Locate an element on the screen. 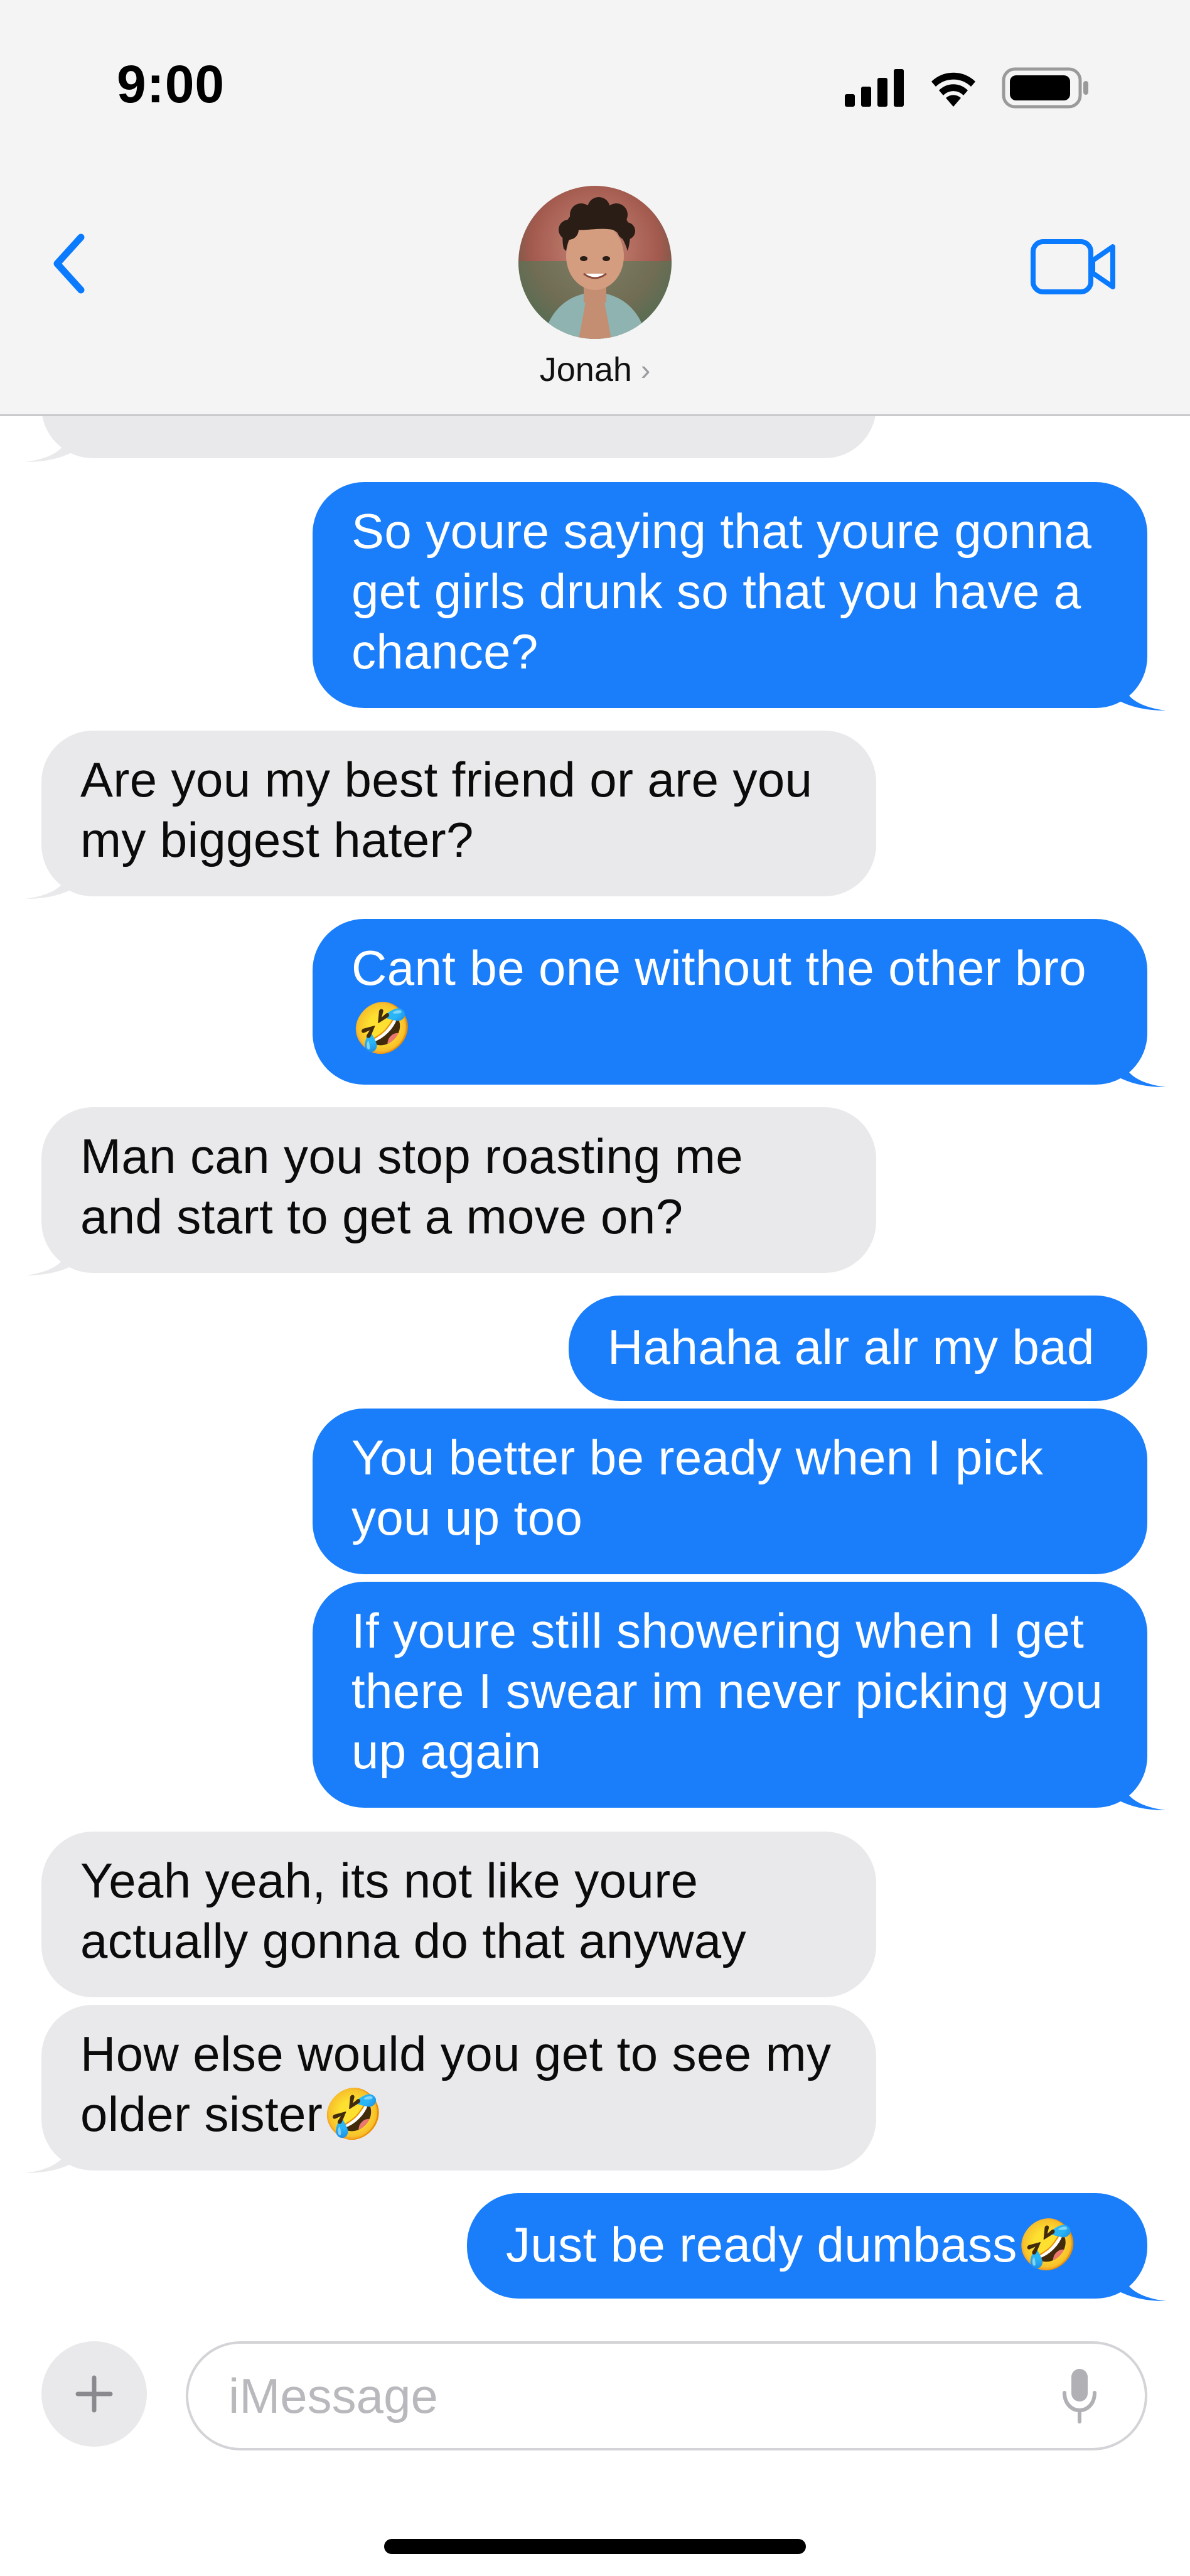 This screenshot has height=2576, width=1190. message-text: Just be ready dumbass🤣 is located at coordinates (792, 2244).